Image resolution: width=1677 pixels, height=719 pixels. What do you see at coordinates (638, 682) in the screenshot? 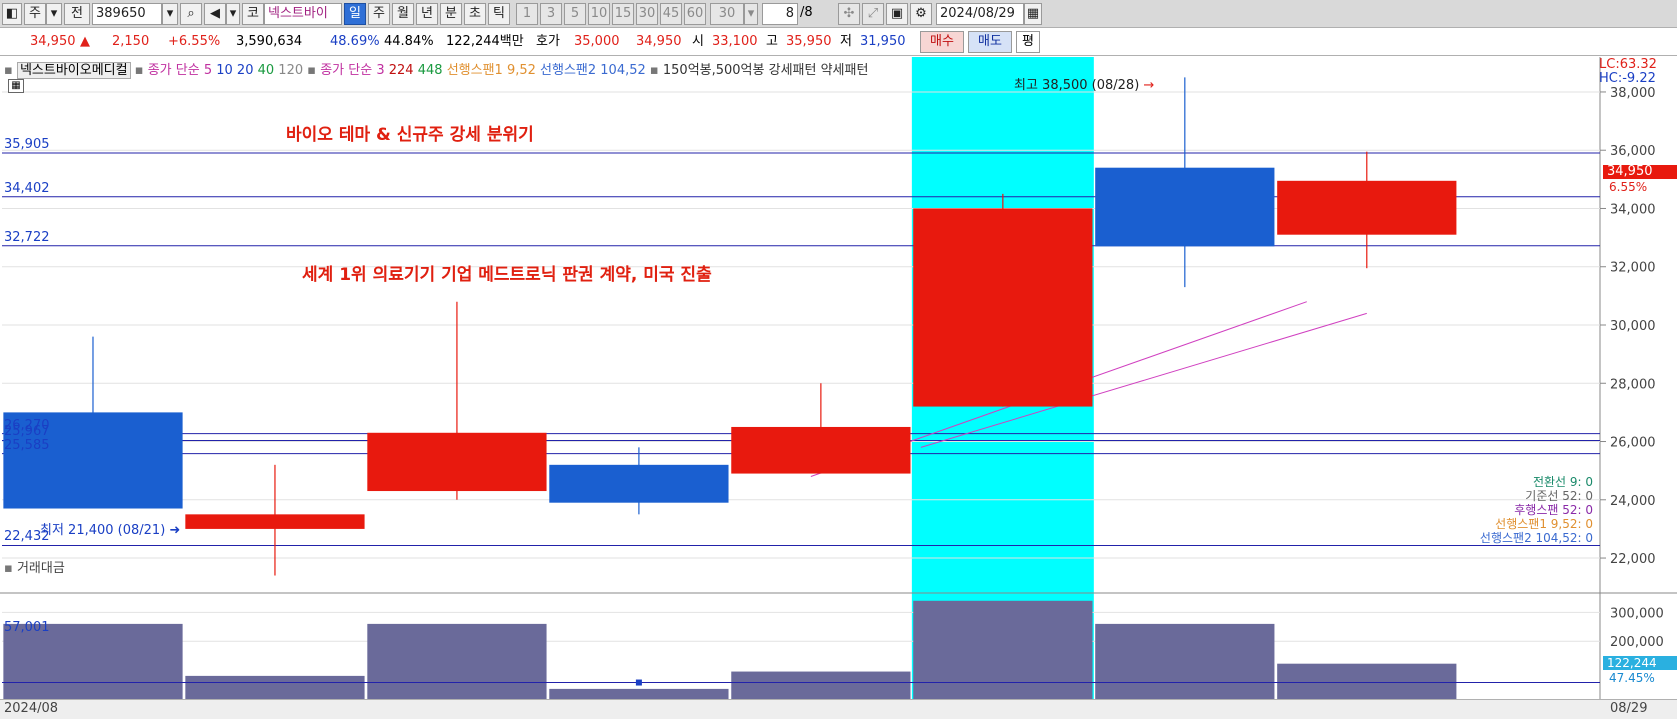
I see `volume-marker` at bounding box center [638, 682].